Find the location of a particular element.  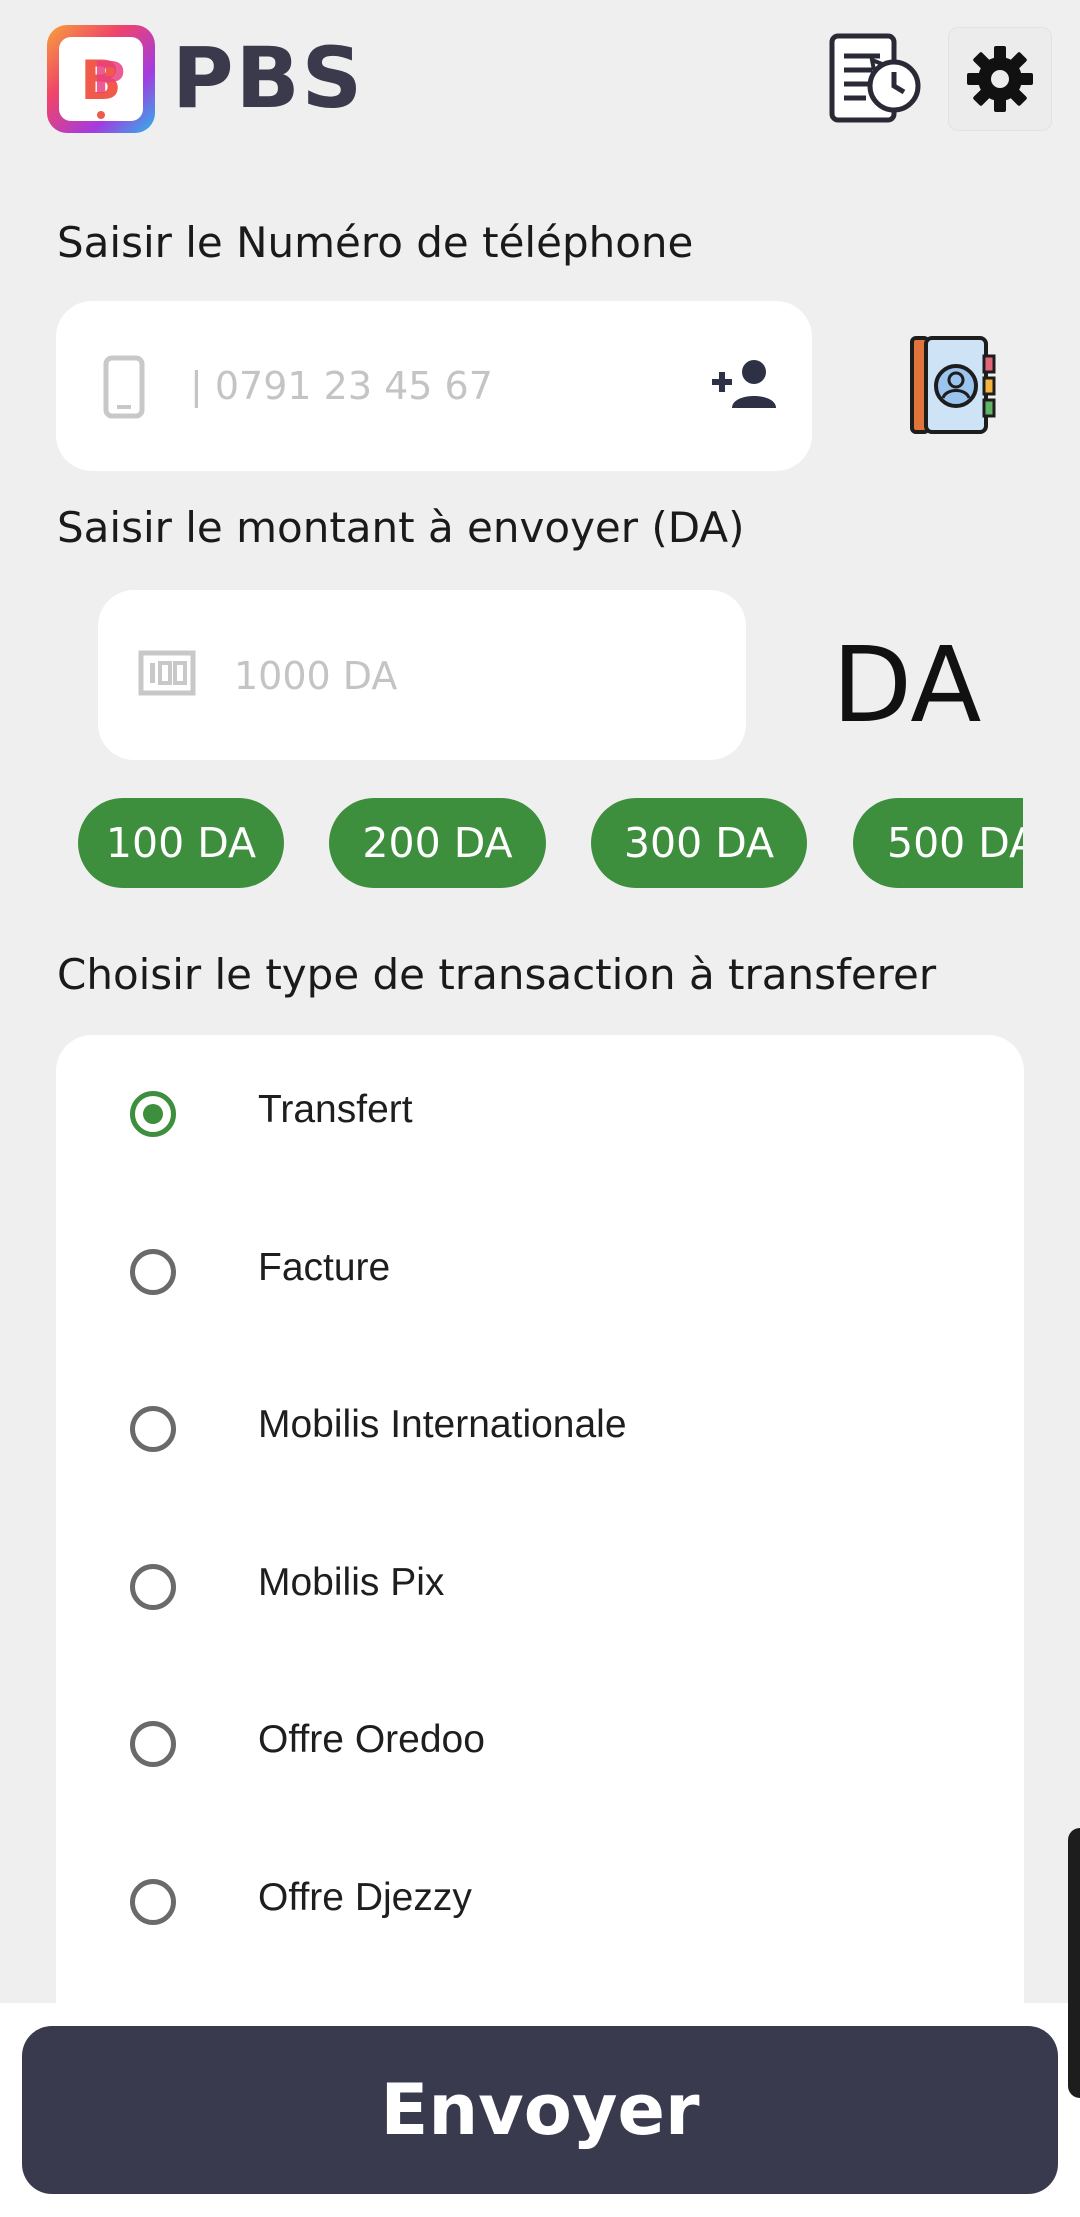

settings-button is located at coordinates (1000, 79).